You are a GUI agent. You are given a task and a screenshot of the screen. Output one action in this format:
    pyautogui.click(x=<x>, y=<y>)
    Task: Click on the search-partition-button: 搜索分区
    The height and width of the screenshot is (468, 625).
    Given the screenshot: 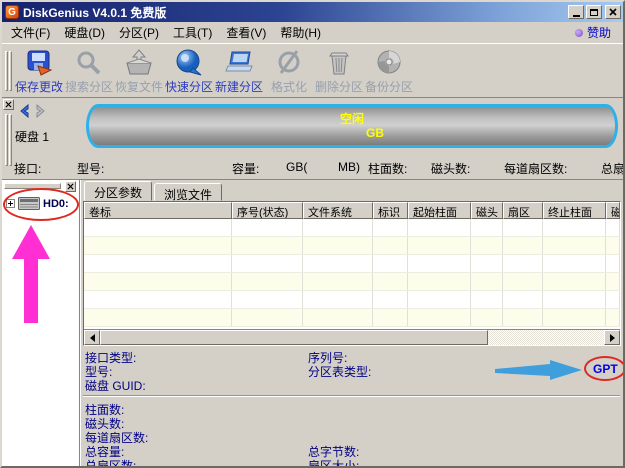 What is the action you would take?
    pyautogui.click(x=89, y=71)
    